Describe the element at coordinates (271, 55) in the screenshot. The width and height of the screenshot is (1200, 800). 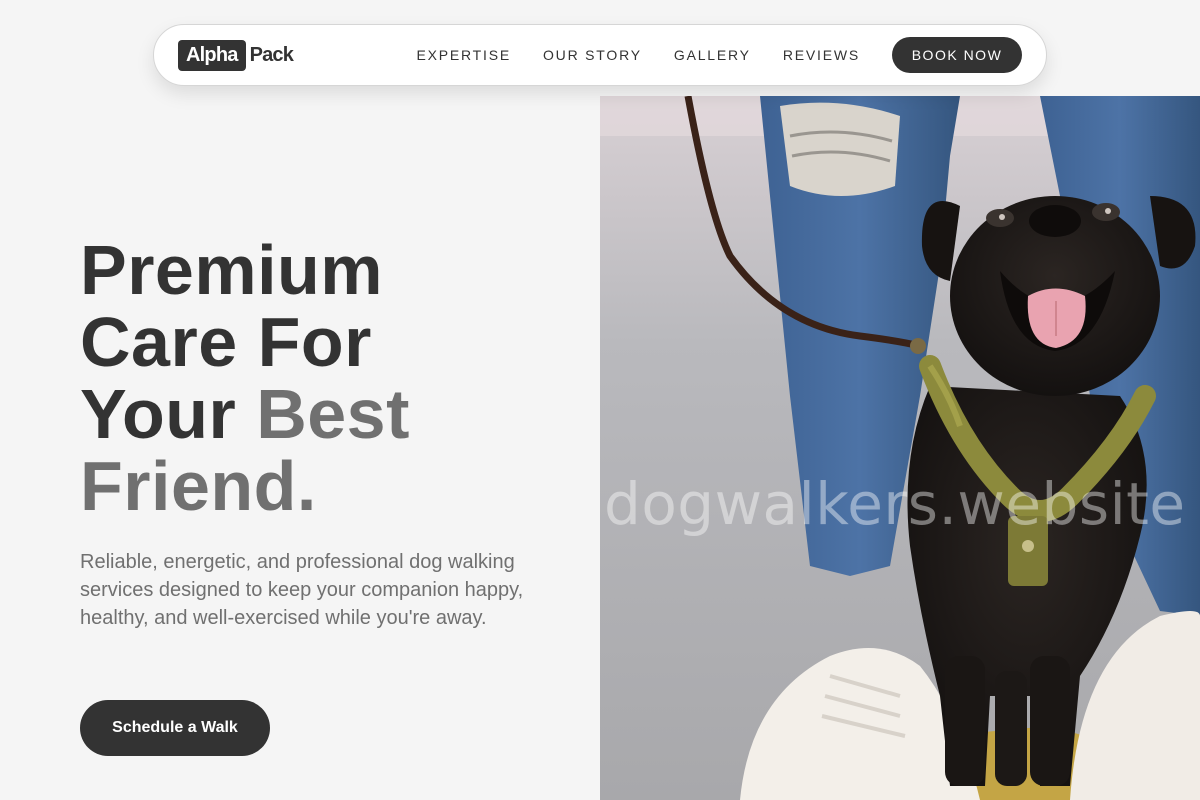
I see `logo-rest-text: Pack` at that location.